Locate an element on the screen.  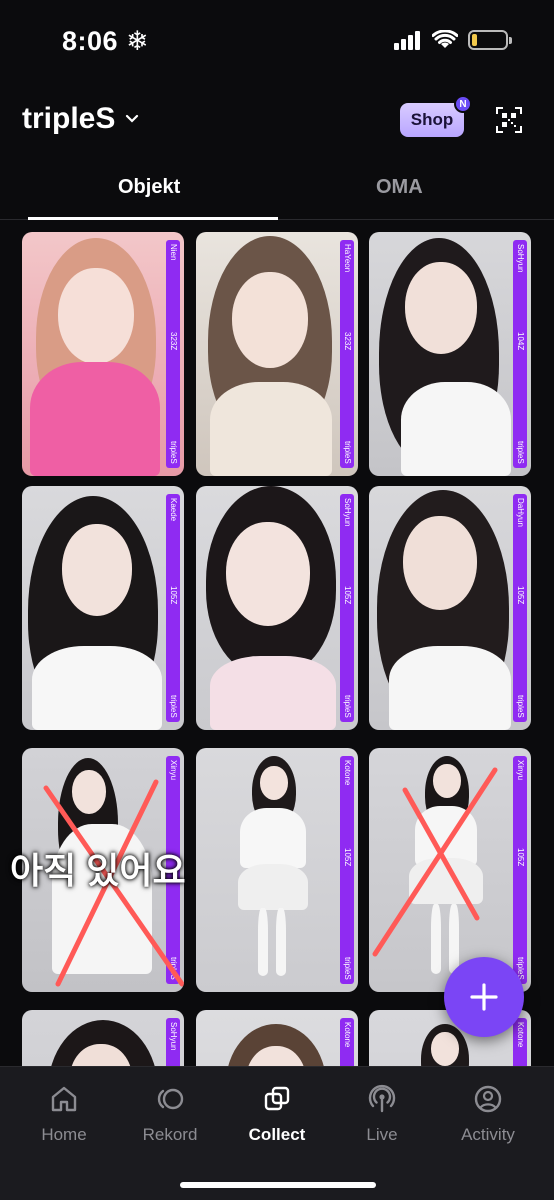
cross-mark-overlay is located at coordinates (435, 862).